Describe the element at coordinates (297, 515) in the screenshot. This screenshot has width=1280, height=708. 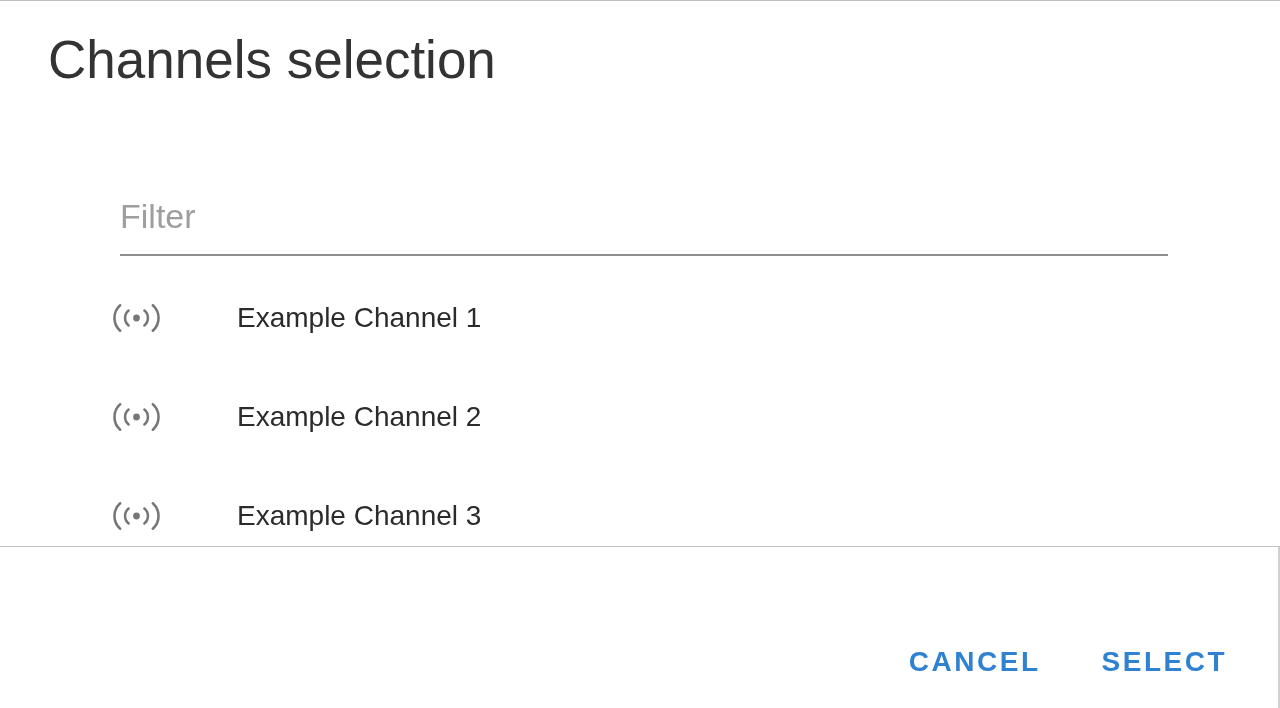
I see `channel-item: Example Channel 3` at that location.